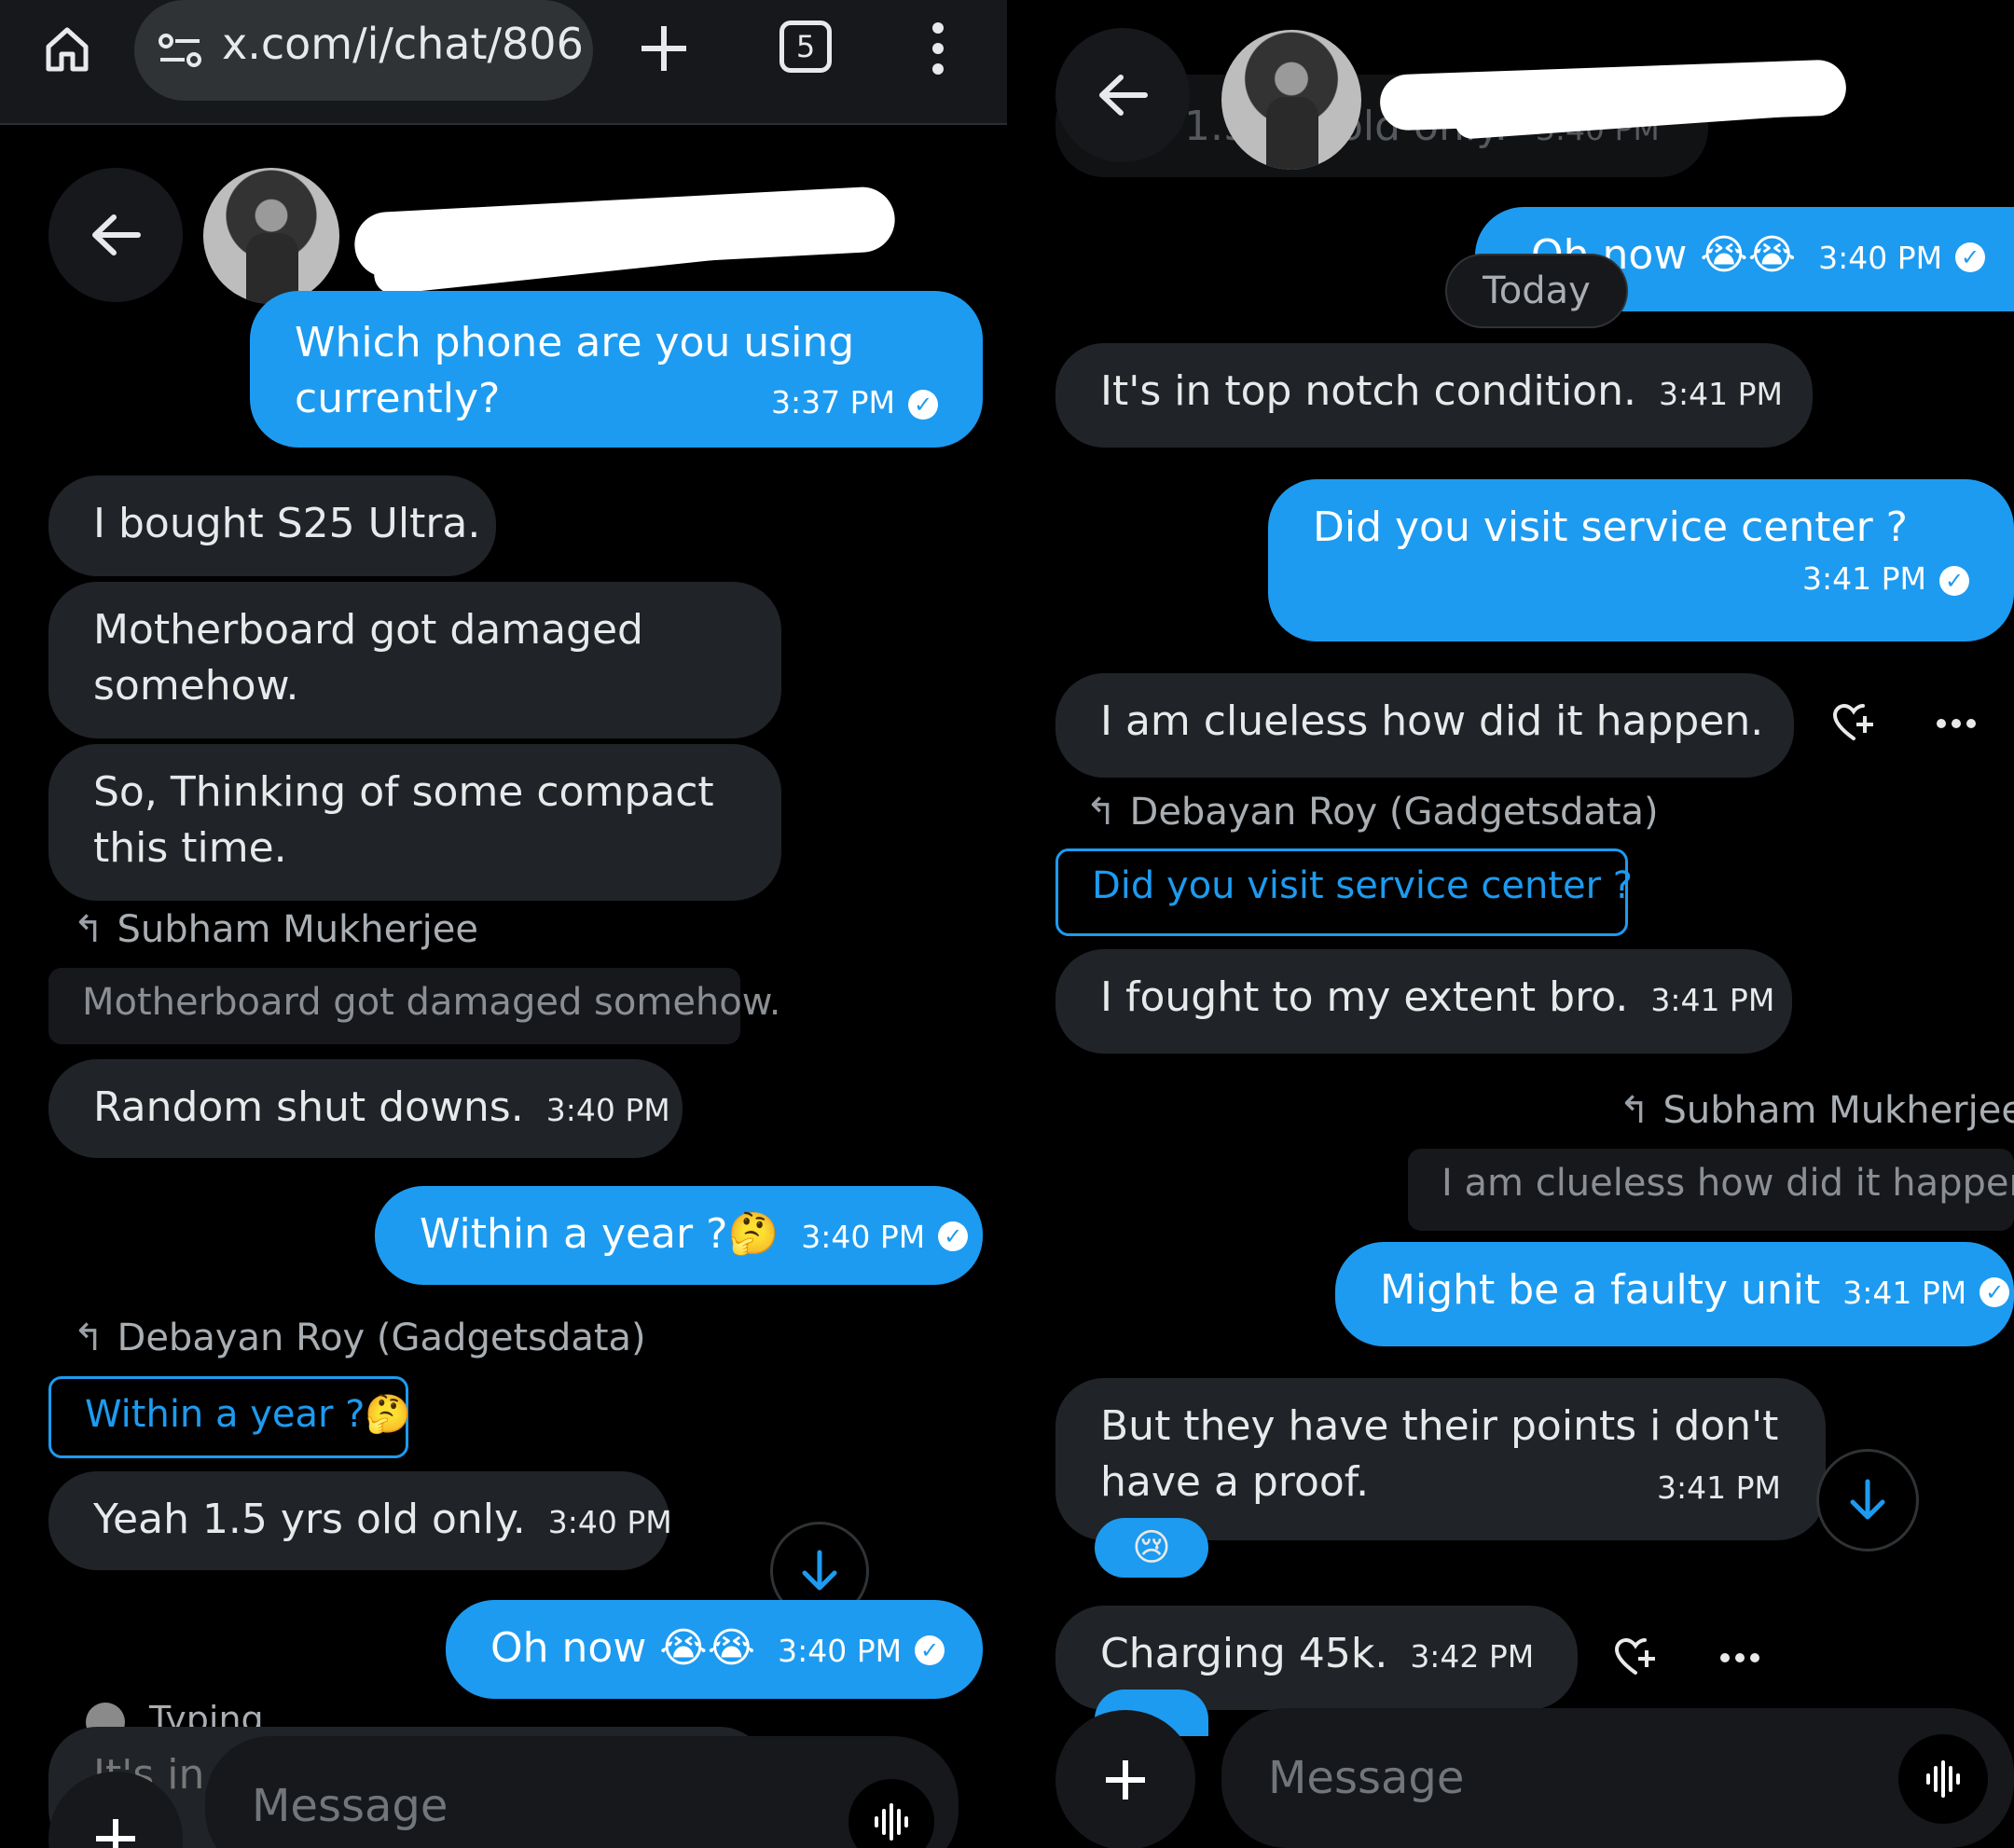 Image resolution: width=2014 pixels, height=1848 pixels. What do you see at coordinates (664, 48) in the screenshot?
I see `new-tab-icon` at bounding box center [664, 48].